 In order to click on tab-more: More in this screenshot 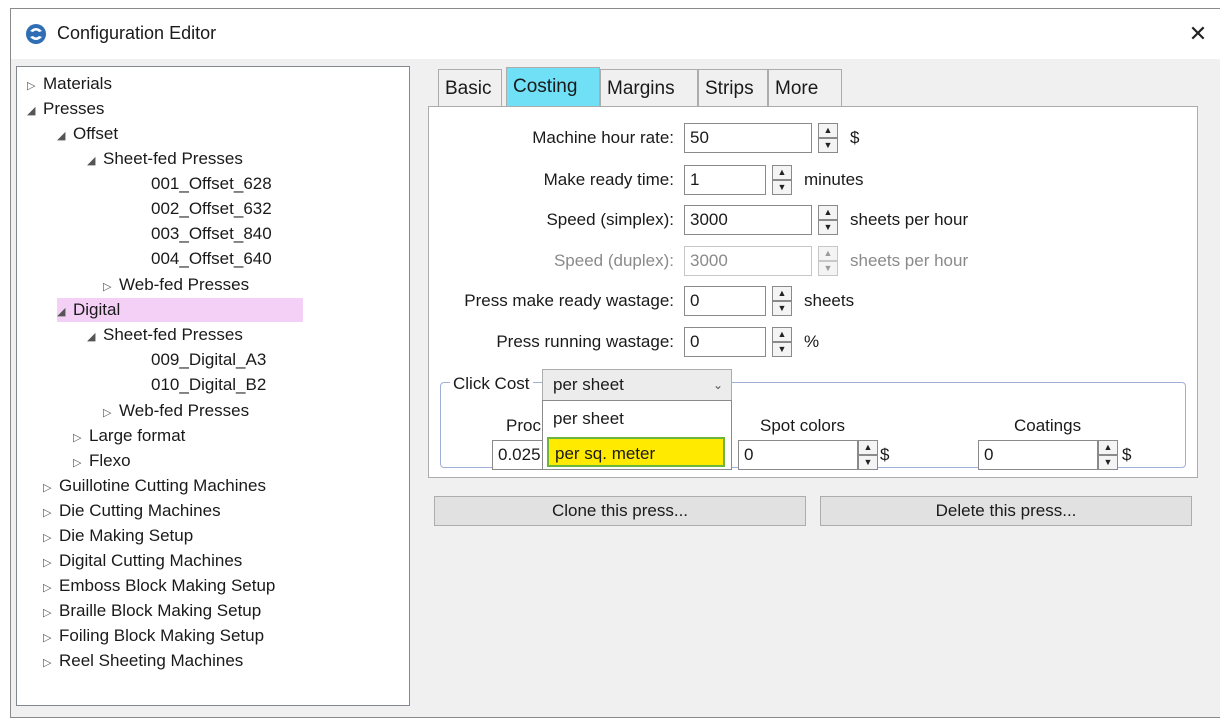, I will do `click(805, 88)`.